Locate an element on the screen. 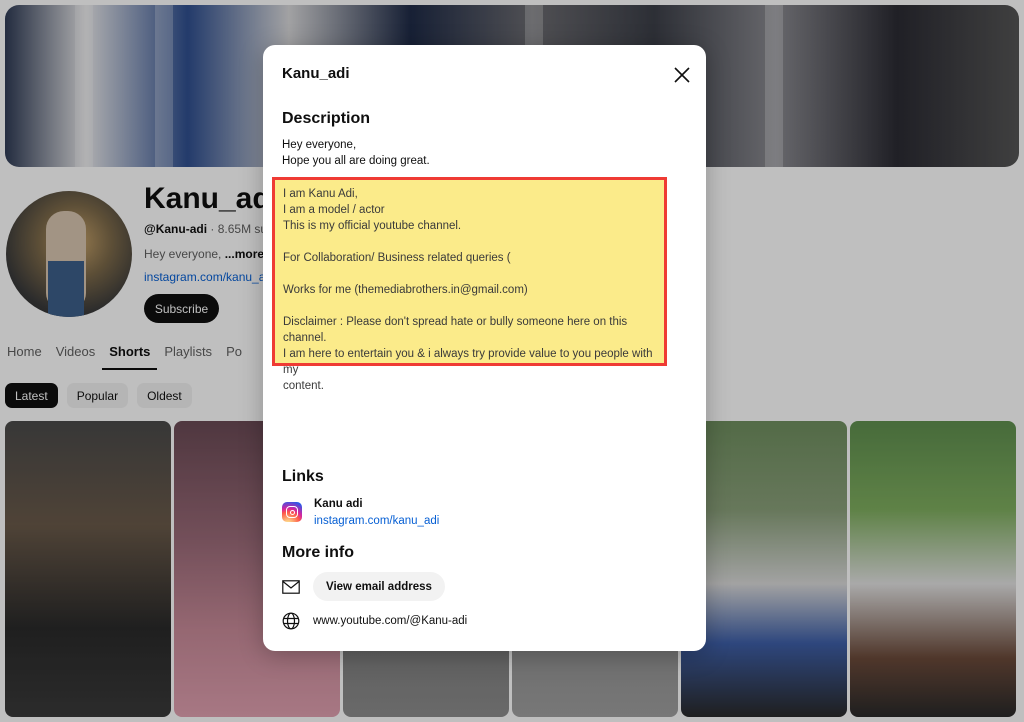 This screenshot has width=1024, height=722. description-line: I am Kanu Adi, is located at coordinates (320, 194).